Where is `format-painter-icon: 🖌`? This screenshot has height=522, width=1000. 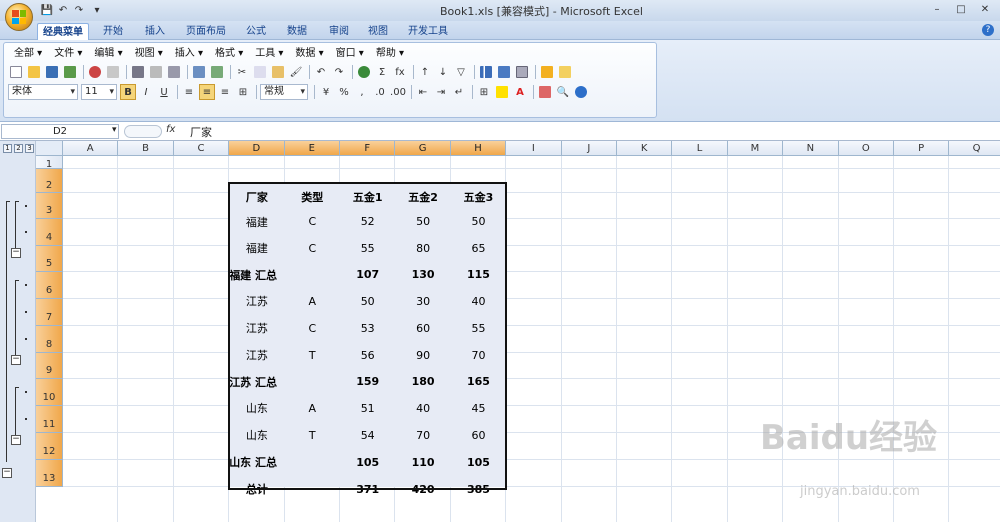 format-painter-icon: 🖌 is located at coordinates (296, 72).